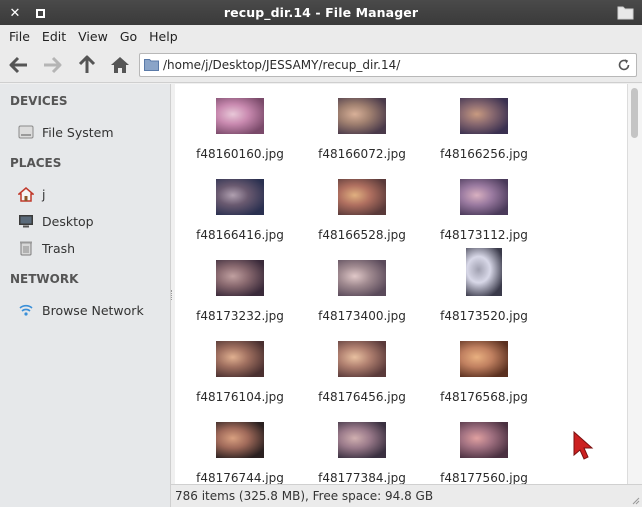  Describe the element at coordinates (172, 295) in the screenshot. I see `pane-resize-handle` at that location.